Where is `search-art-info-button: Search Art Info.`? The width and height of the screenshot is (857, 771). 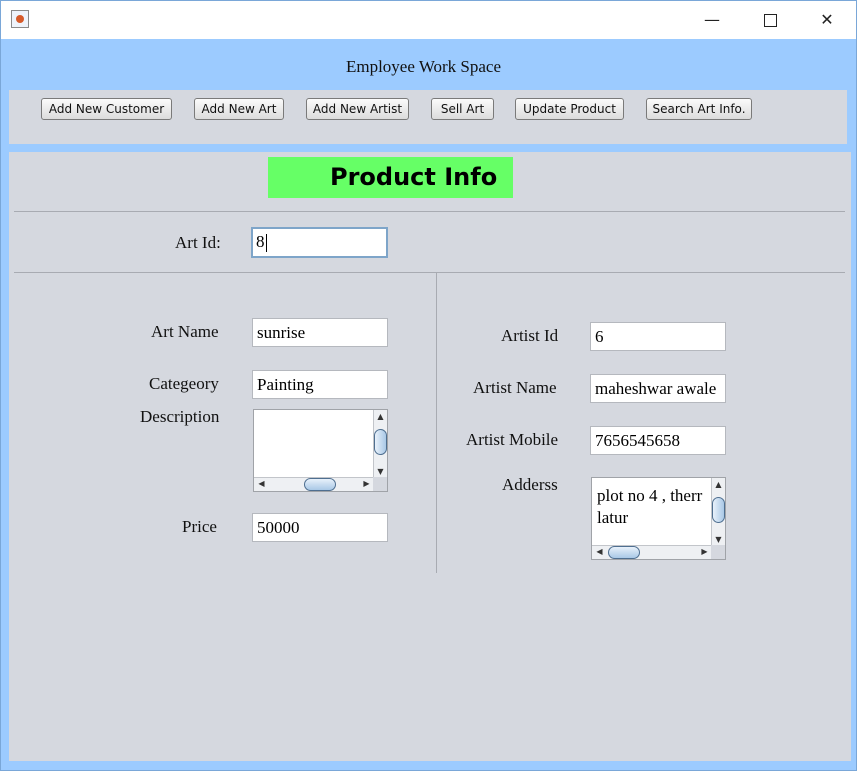
search-art-info-button: Search Art Info. is located at coordinates (699, 109).